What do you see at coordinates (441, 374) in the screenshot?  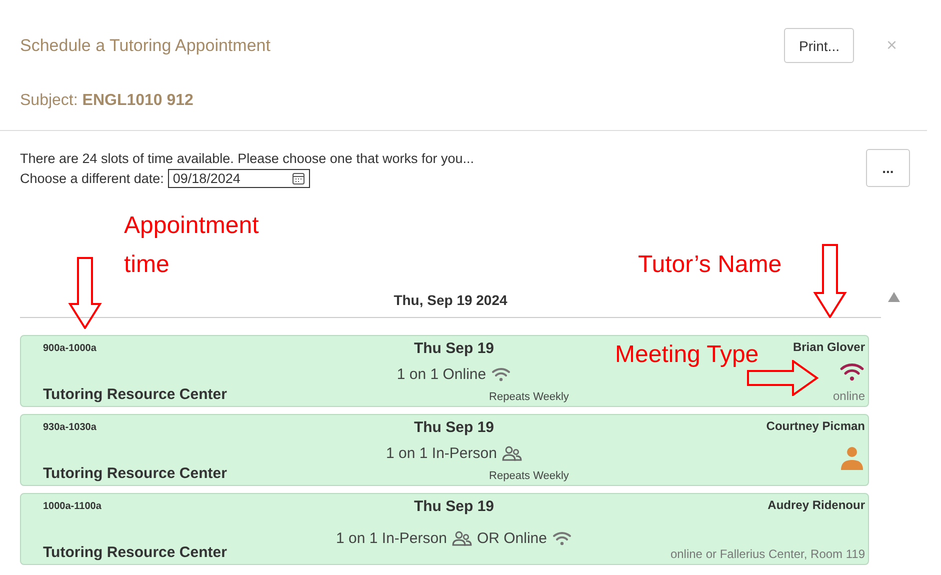 I see `meeting-mode: 1 on 1 Online` at bounding box center [441, 374].